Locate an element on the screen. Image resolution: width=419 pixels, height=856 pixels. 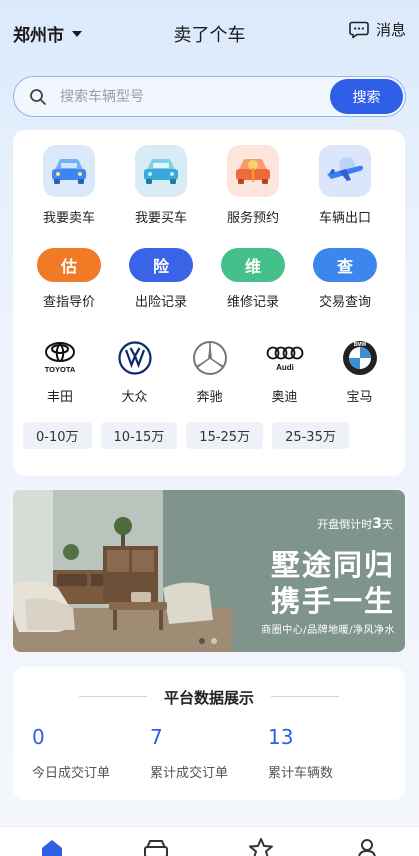
stat-value: 7 is located at coordinates (156, 737).